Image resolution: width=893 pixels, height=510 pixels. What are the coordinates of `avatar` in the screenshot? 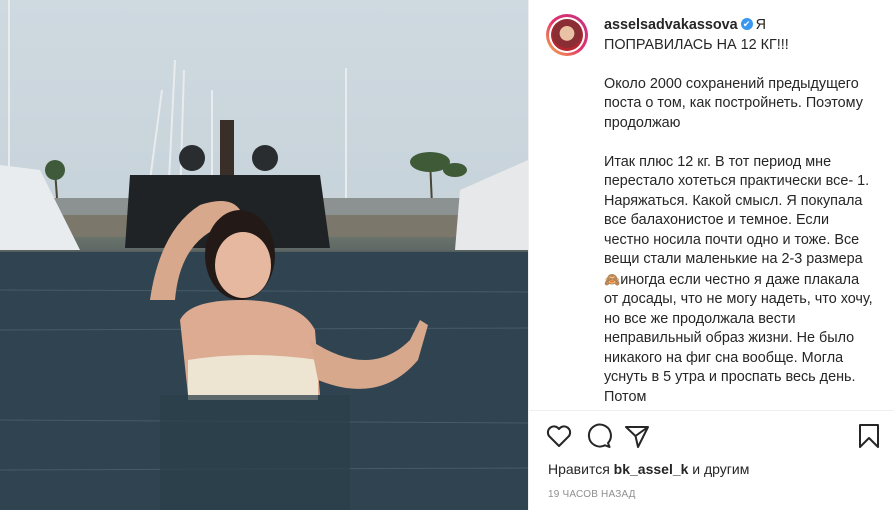 It's located at (567, 35).